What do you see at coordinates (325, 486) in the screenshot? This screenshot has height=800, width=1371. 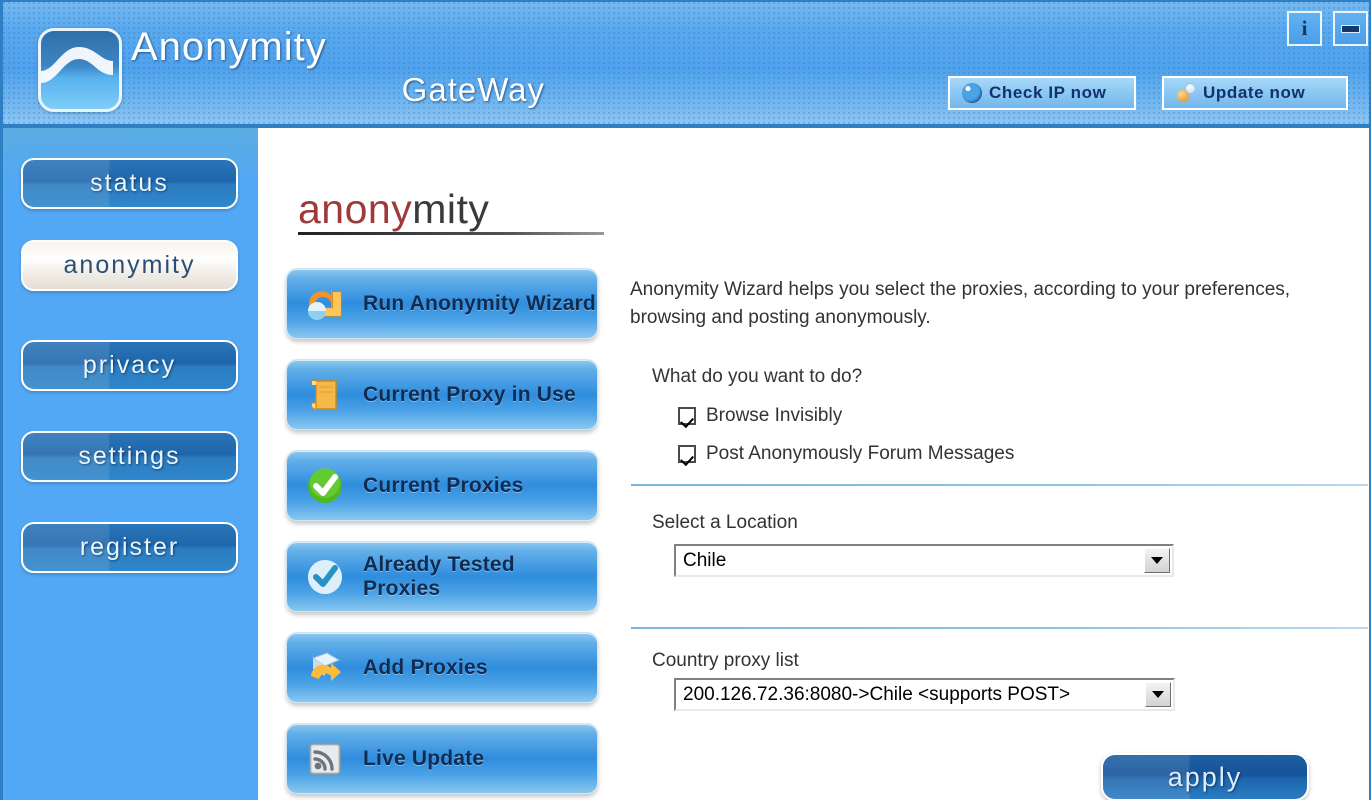 I see `green-check-icon` at bounding box center [325, 486].